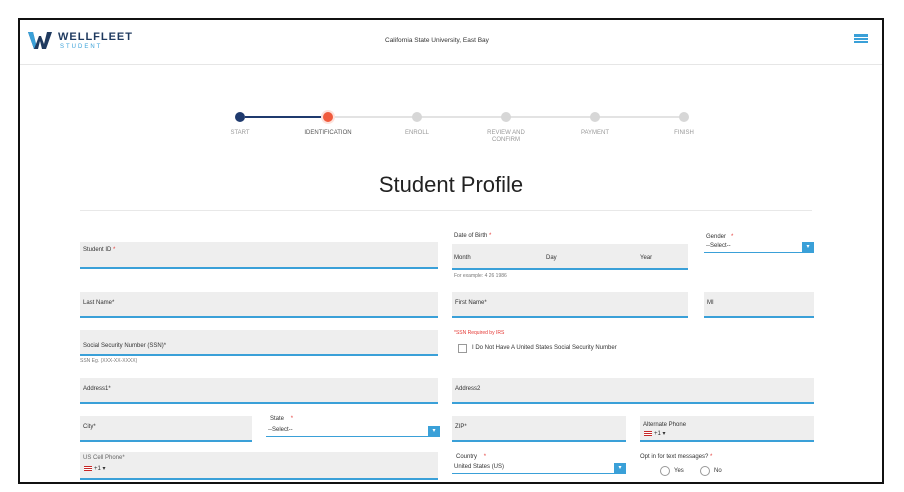 This screenshot has height=492, width=904. I want to click on step-payment: PAYMENT, so click(595, 124).